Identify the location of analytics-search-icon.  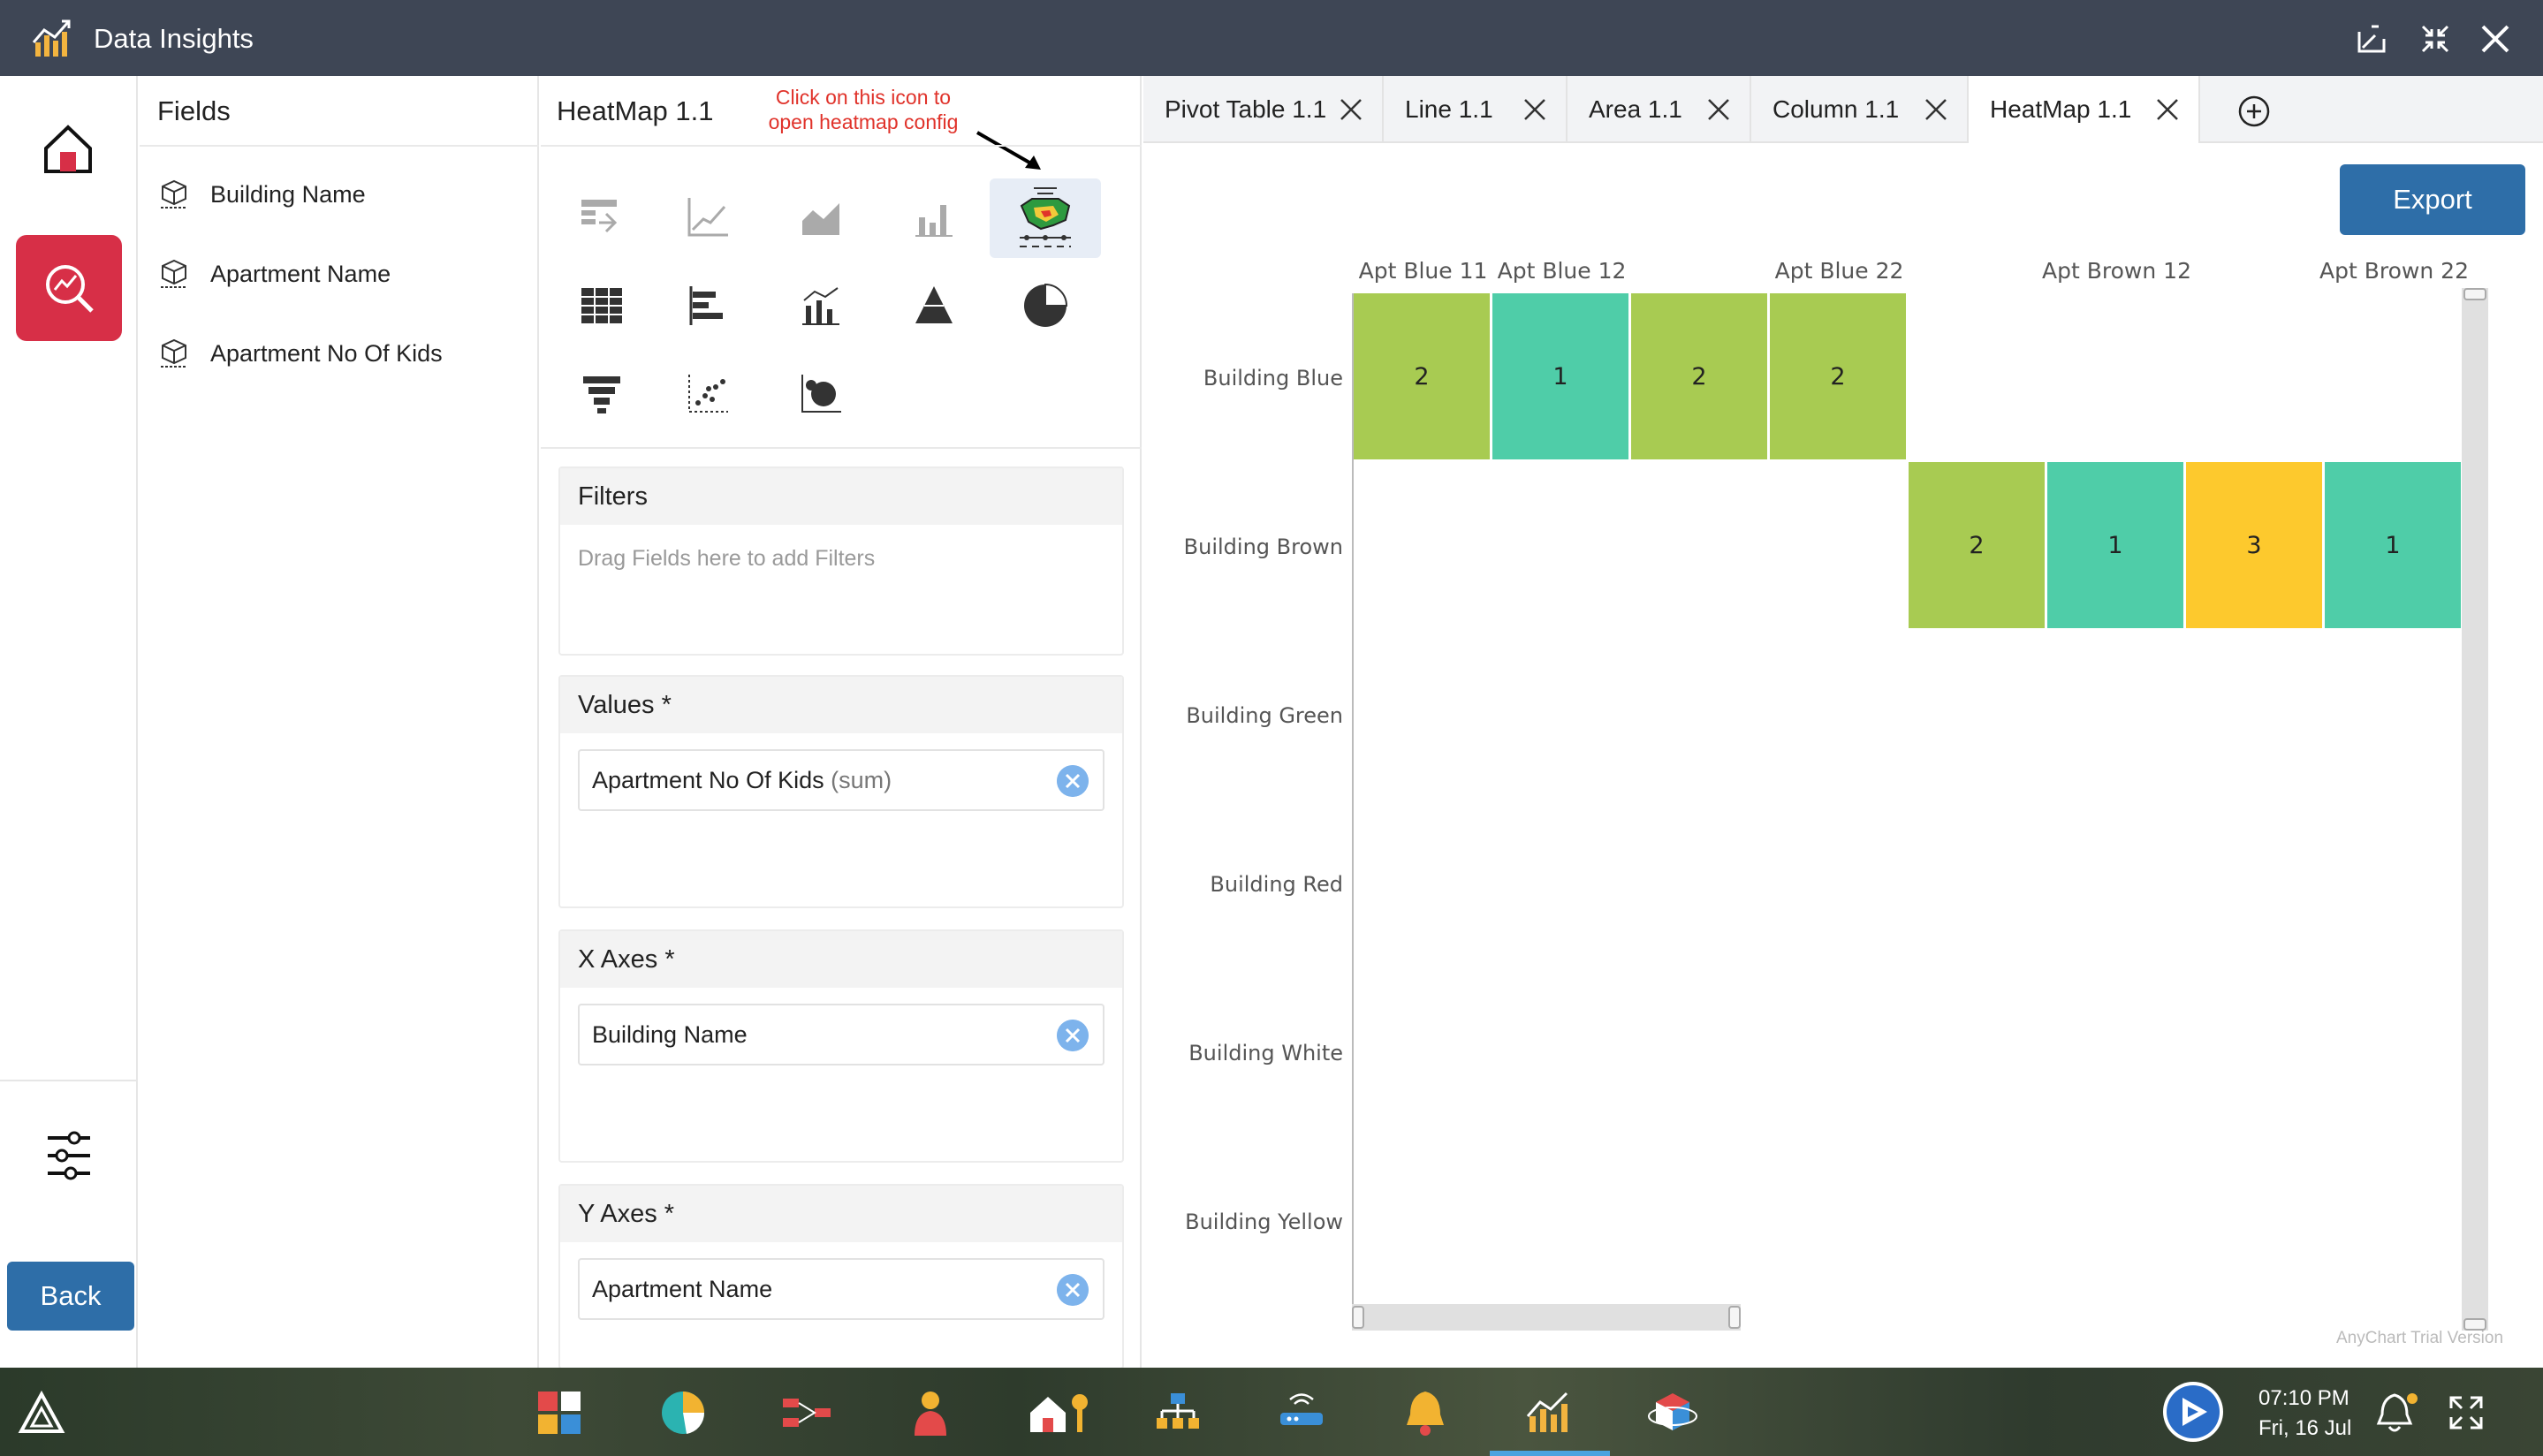
(70, 289).